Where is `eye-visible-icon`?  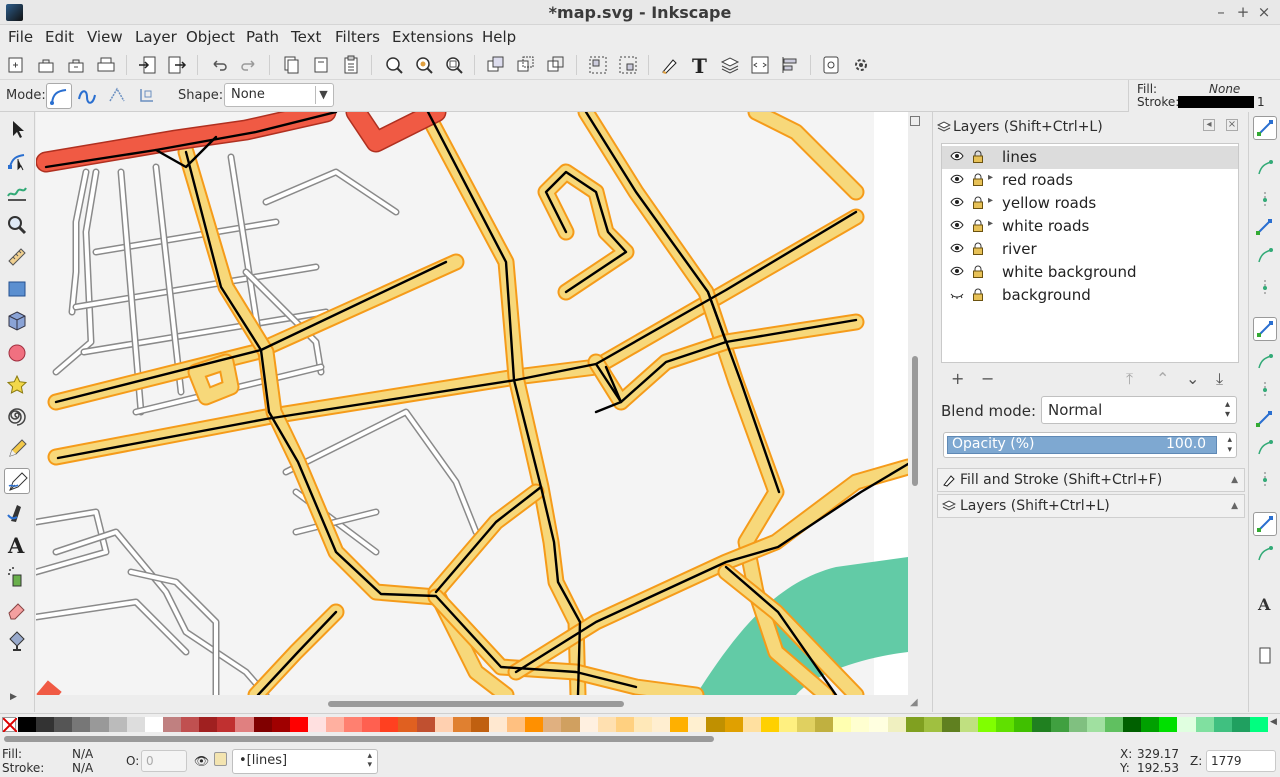 eye-visible-icon is located at coordinates (957, 180).